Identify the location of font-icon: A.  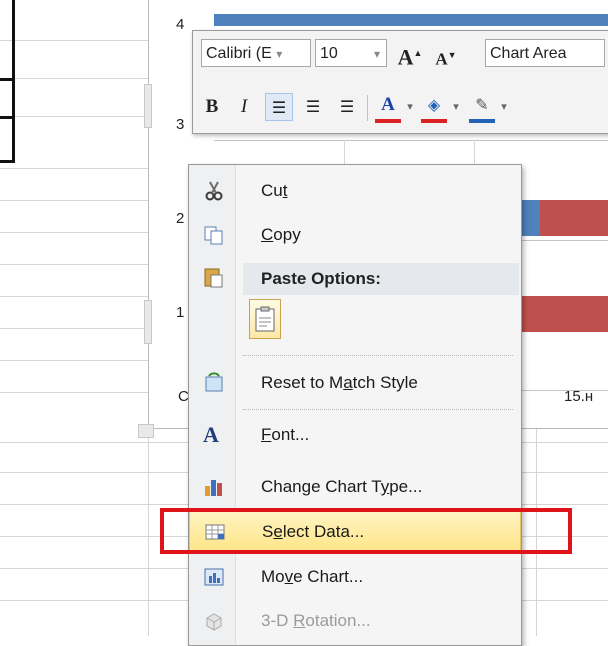
(211, 434).